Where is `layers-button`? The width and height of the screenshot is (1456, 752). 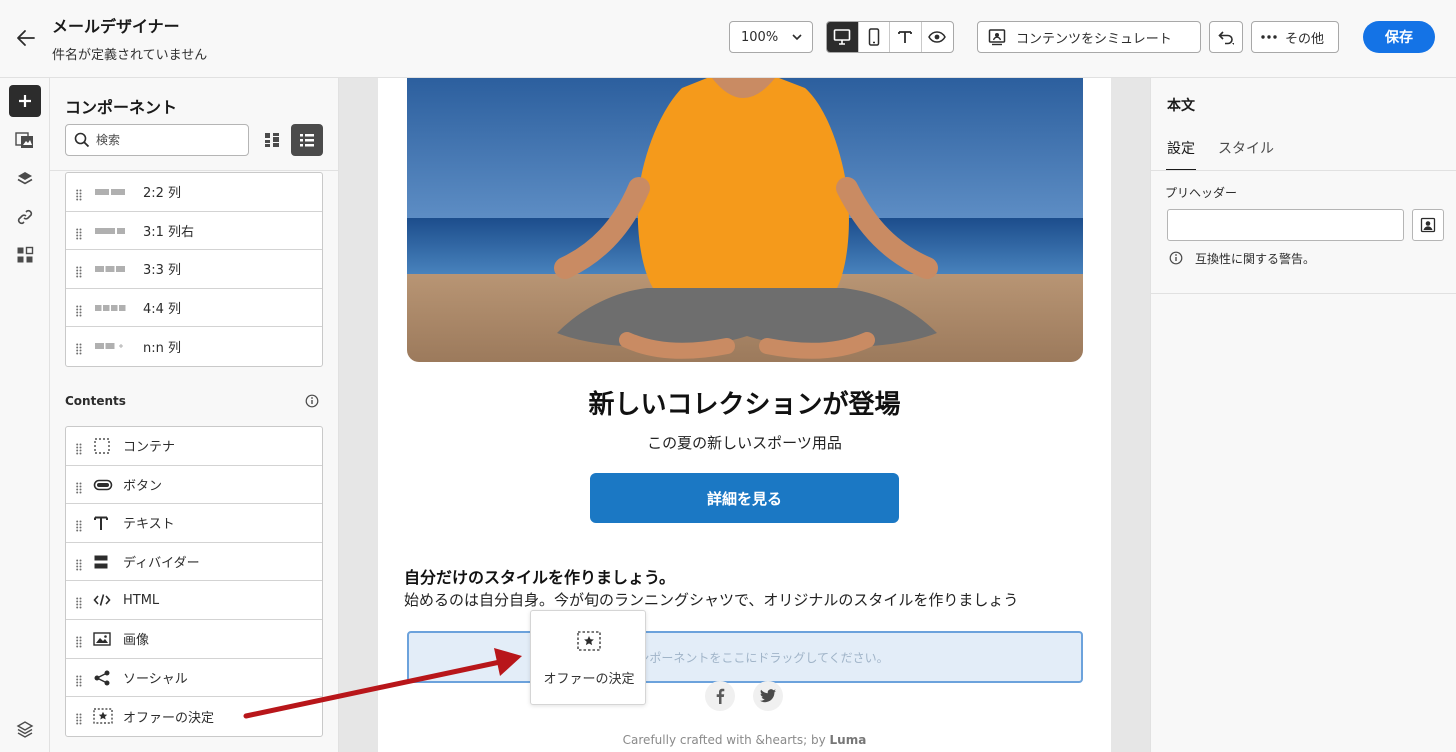 layers-button is located at coordinates (25, 179).